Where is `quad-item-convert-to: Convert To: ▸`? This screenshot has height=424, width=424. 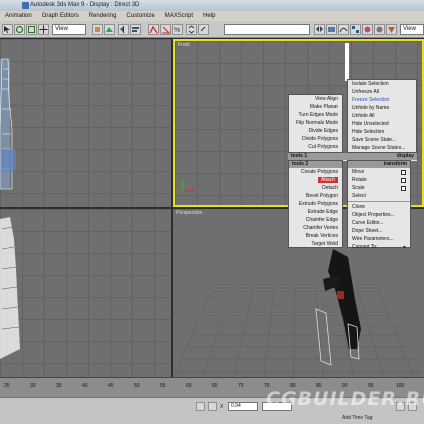 quad-item-convert-to: Convert To: ▸ is located at coordinates (379, 247).